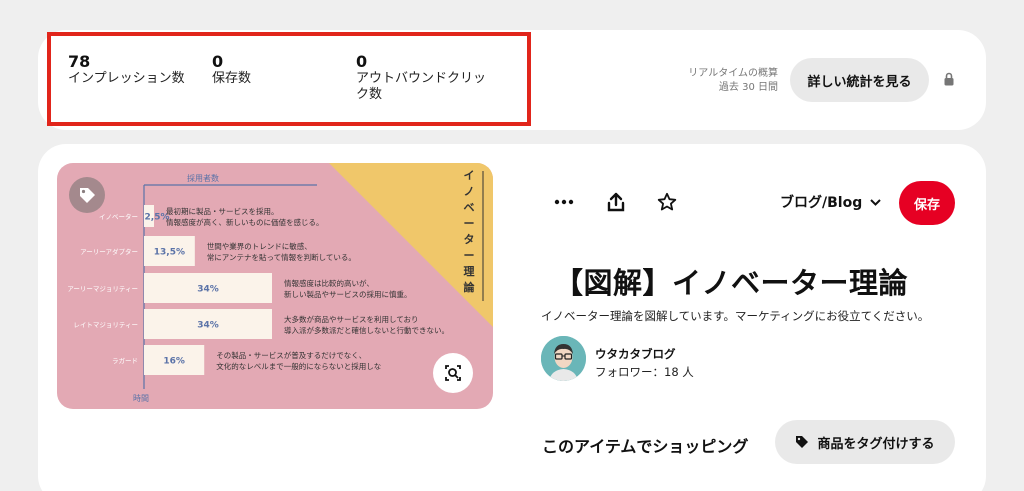 This screenshot has height=491, width=1024. I want to click on adopter-desc-line2: 常にアンテナを貼って情報を判断している。, so click(281, 257).